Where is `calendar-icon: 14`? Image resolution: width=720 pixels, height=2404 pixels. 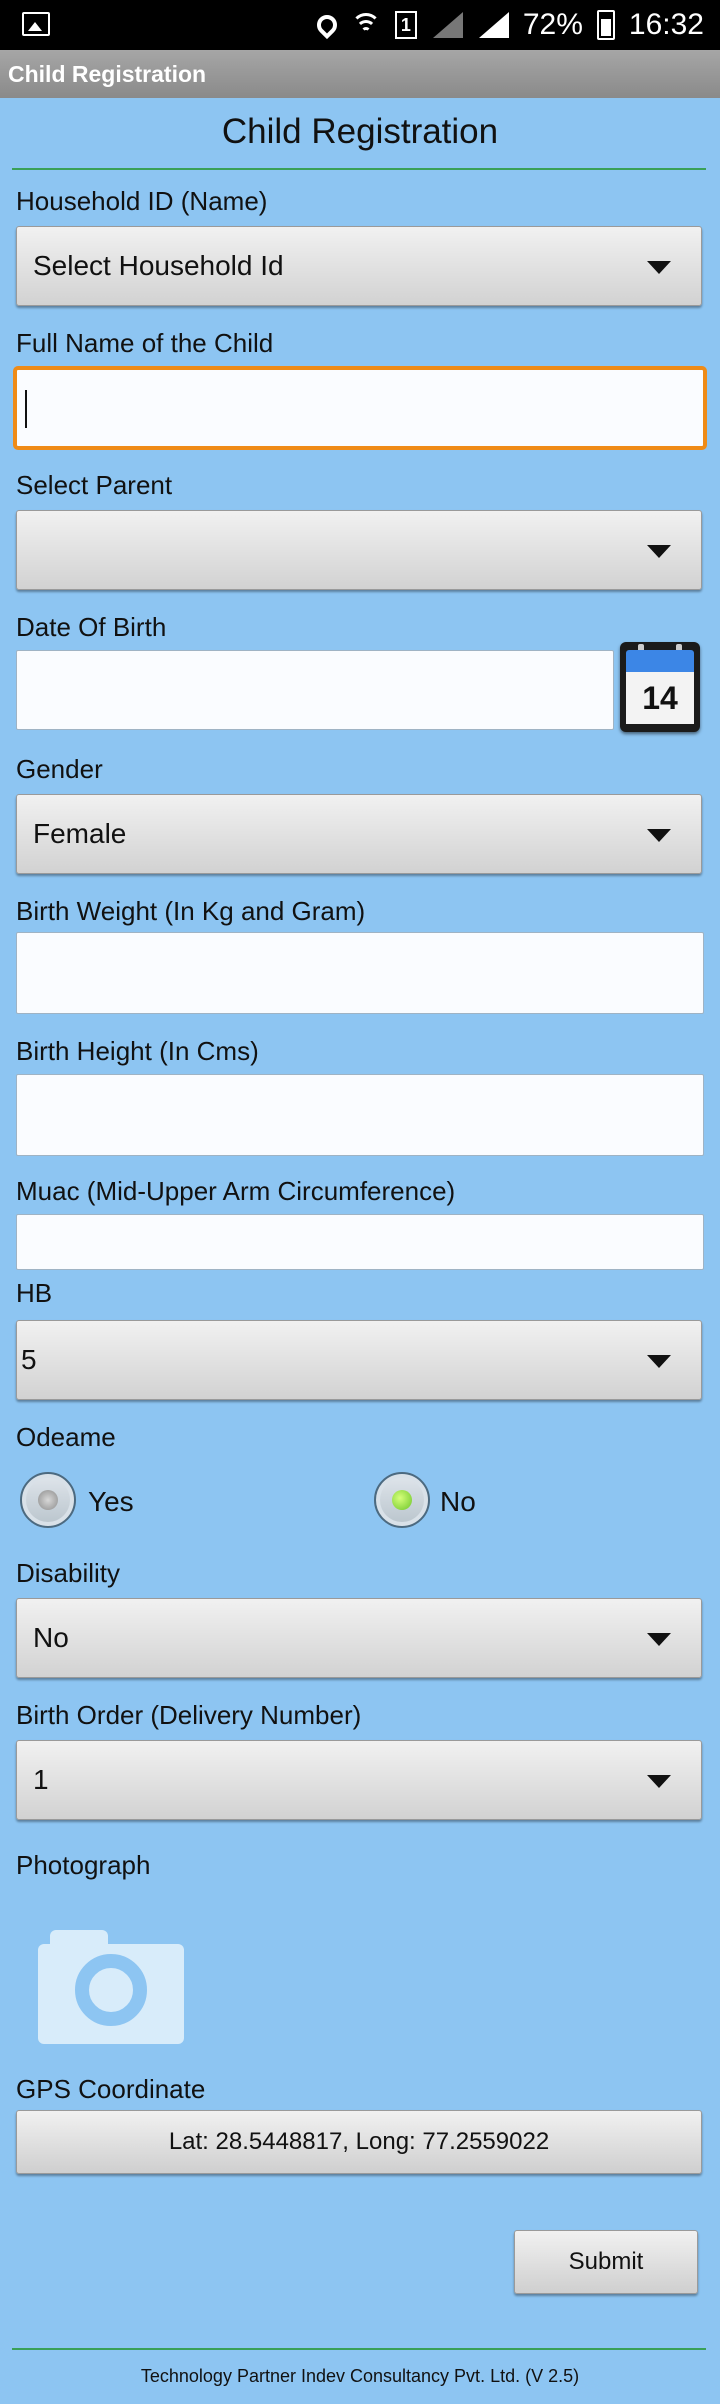 calendar-icon: 14 is located at coordinates (660, 687).